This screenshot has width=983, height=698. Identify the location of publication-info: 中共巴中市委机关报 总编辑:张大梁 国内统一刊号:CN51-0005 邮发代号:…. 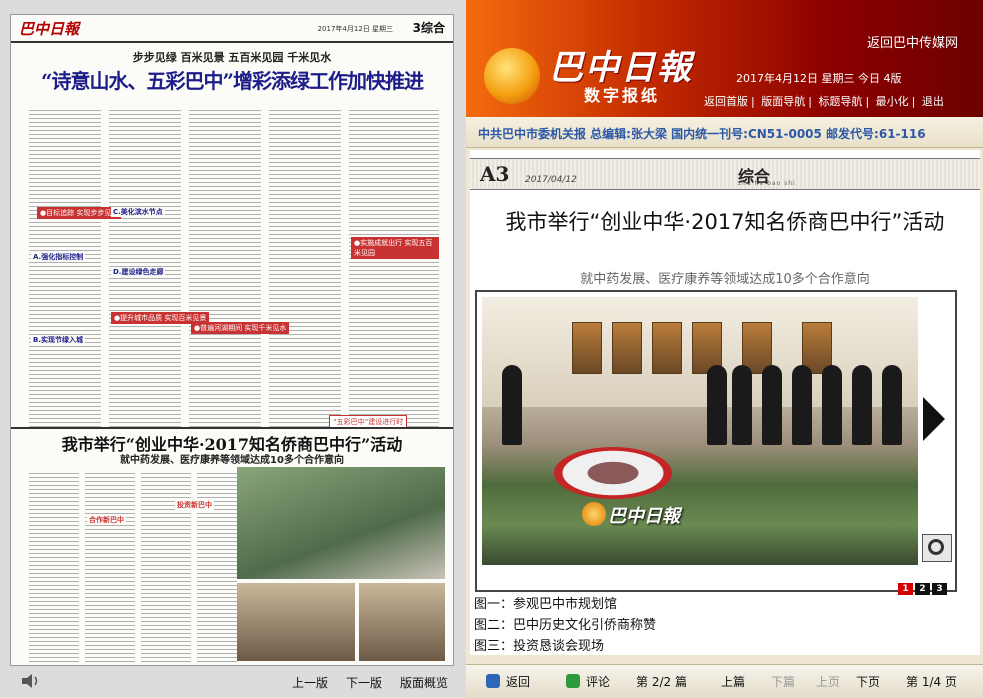
(702, 134).